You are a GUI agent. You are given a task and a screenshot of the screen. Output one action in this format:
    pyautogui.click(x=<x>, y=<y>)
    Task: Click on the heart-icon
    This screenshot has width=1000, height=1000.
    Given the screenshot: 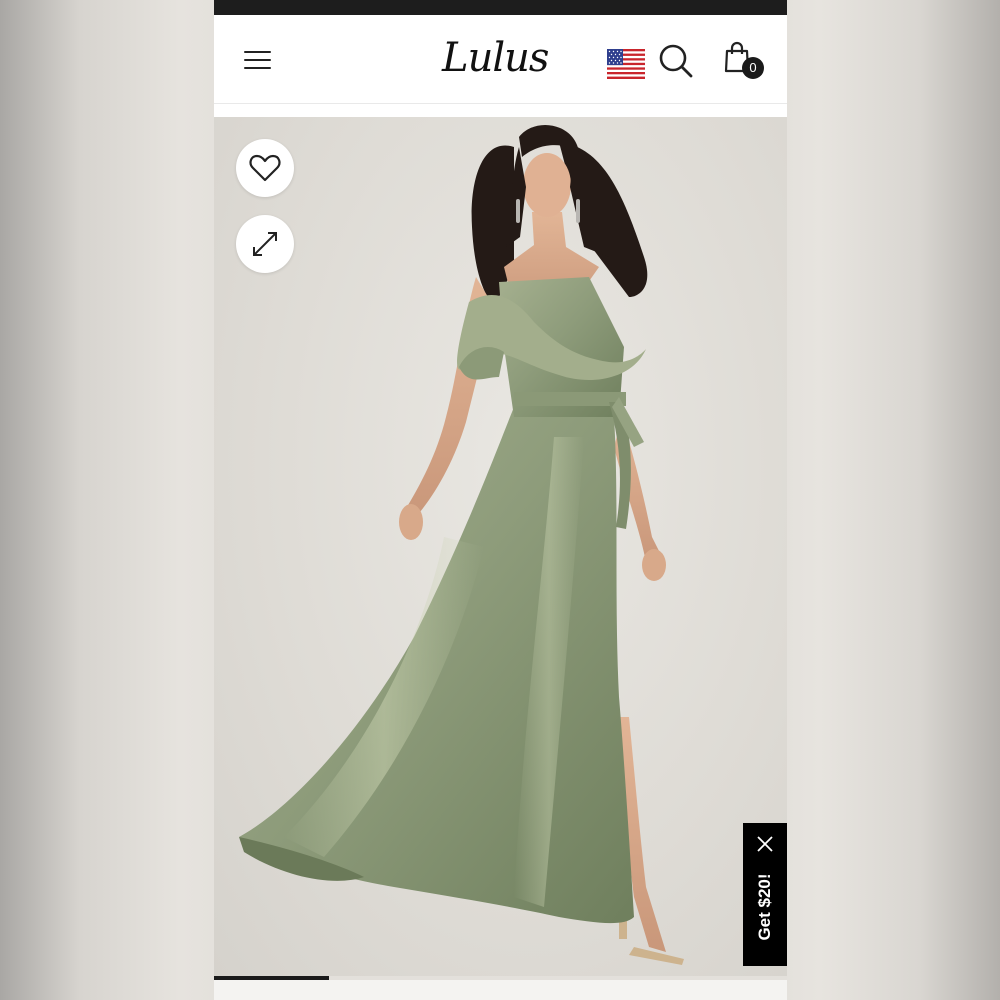 What is the action you would take?
    pyautogui.click(x=265, y=168)
    